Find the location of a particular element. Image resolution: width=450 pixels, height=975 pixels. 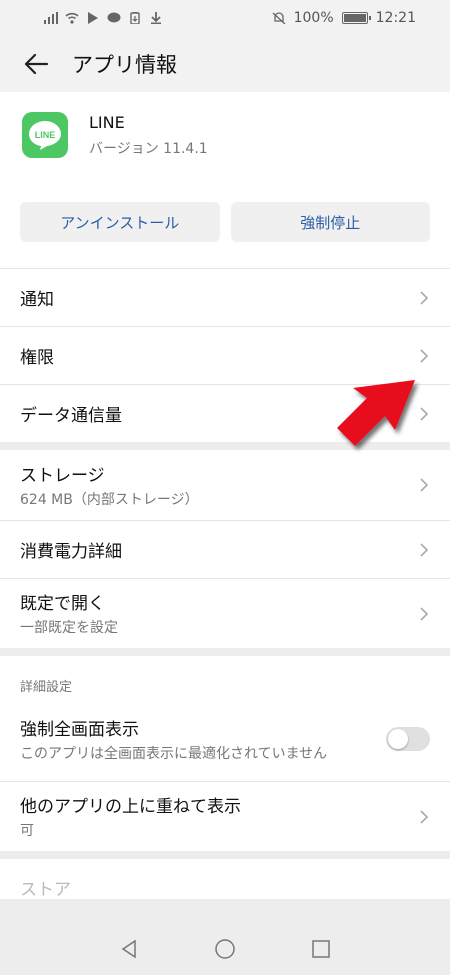

signal-icon is located at coordinates (51, 18).